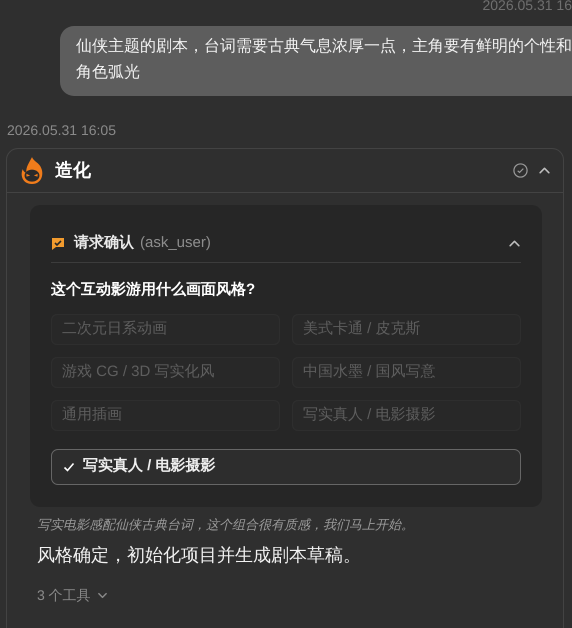  I want to click on agent-name: 造化, so click(73, 170).